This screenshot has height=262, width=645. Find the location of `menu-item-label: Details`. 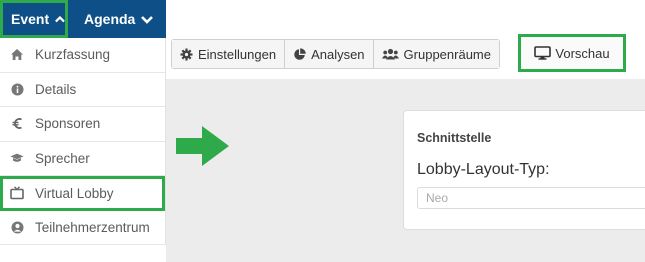

menu-item-label: Details is located at coordinates (56, 89).